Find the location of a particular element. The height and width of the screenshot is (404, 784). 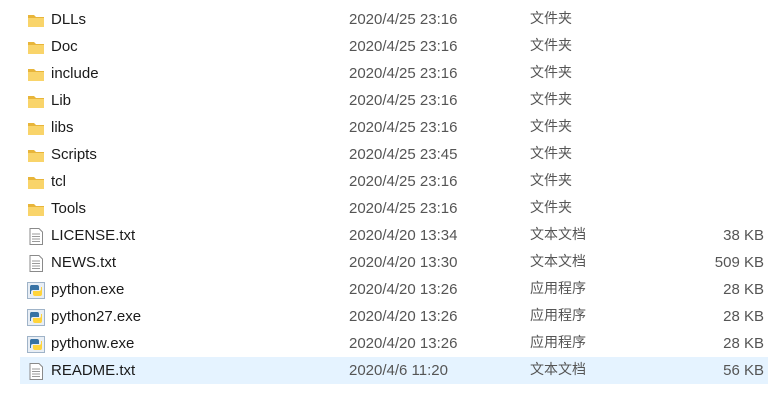

file-row-python-exe: python.exe 2020/4/20 13:26 应用程序 28 KB is located at coordinates (392, 289).